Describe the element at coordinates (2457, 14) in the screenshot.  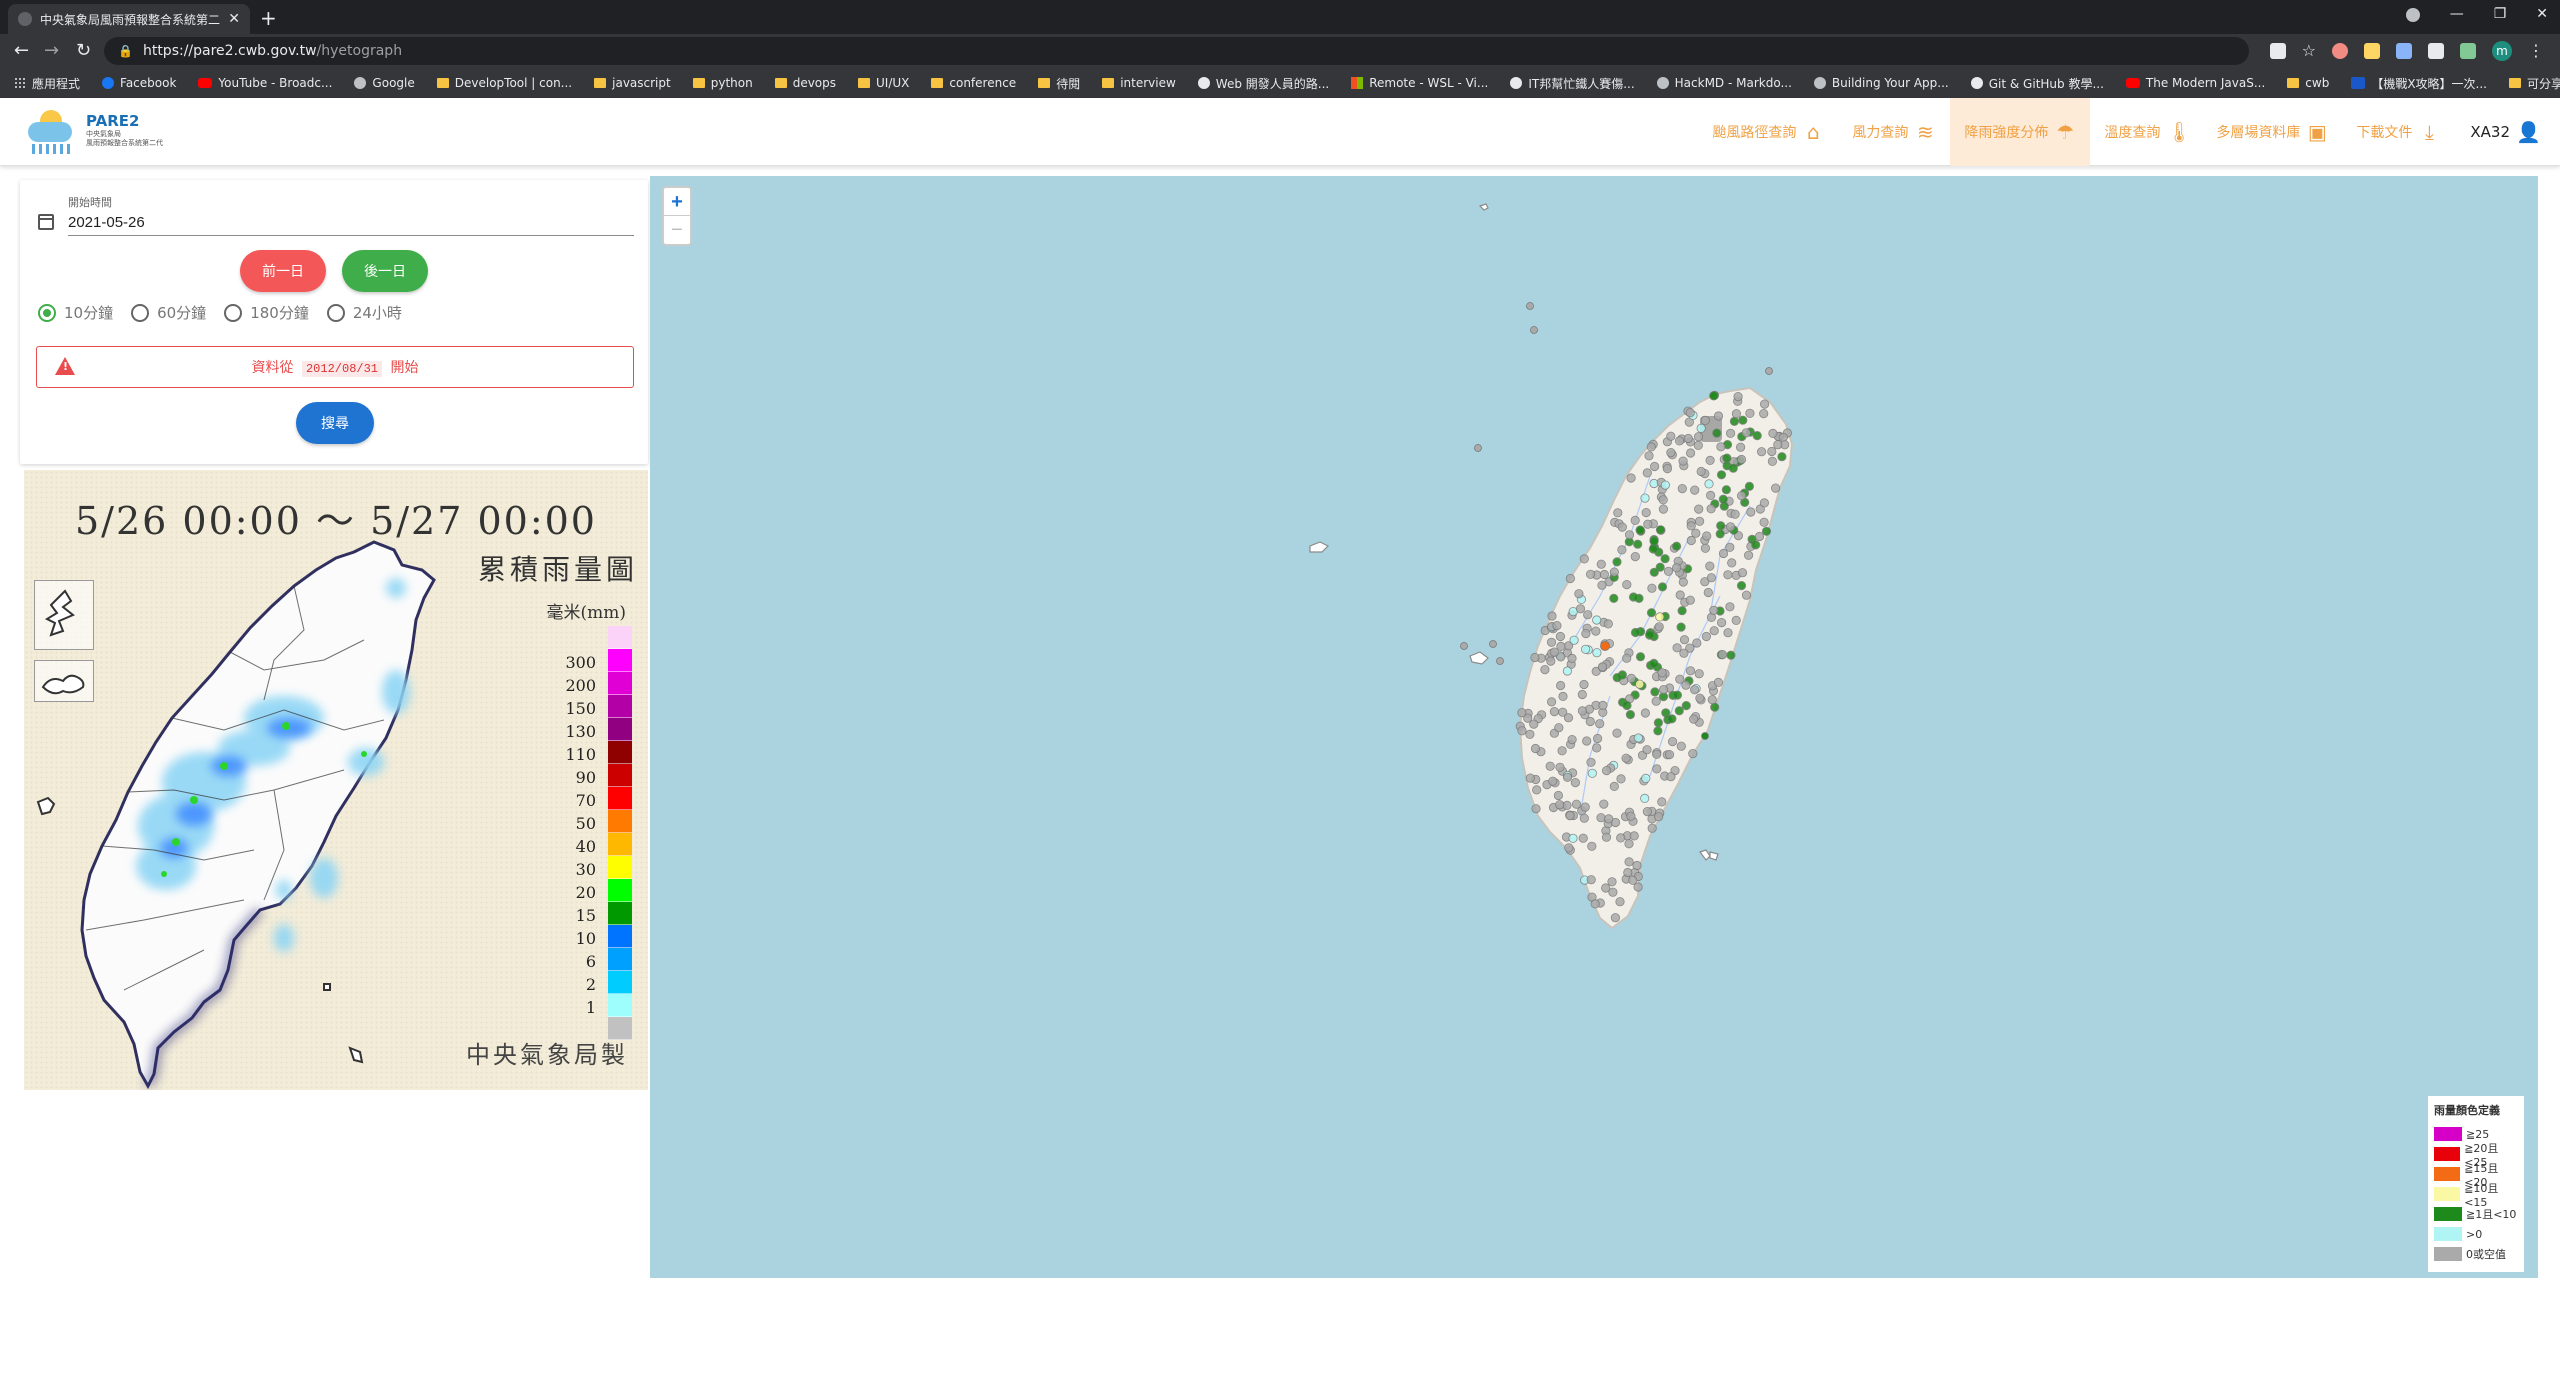
I see `minimize-icon: —` at that location.